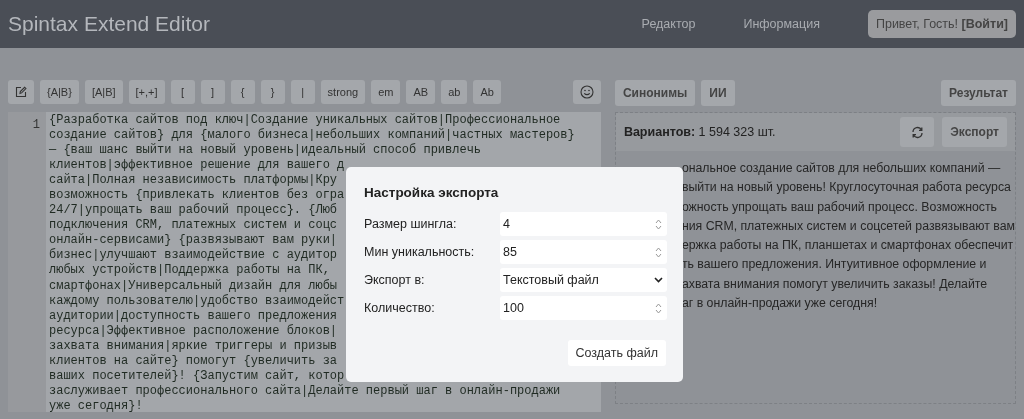 The height and width of the screenshot is (419, 1024). What do you see at coordinates (103, 92) in the screenshot?
I see `markup-button: [A|B]` at bounding box center [103, 92].